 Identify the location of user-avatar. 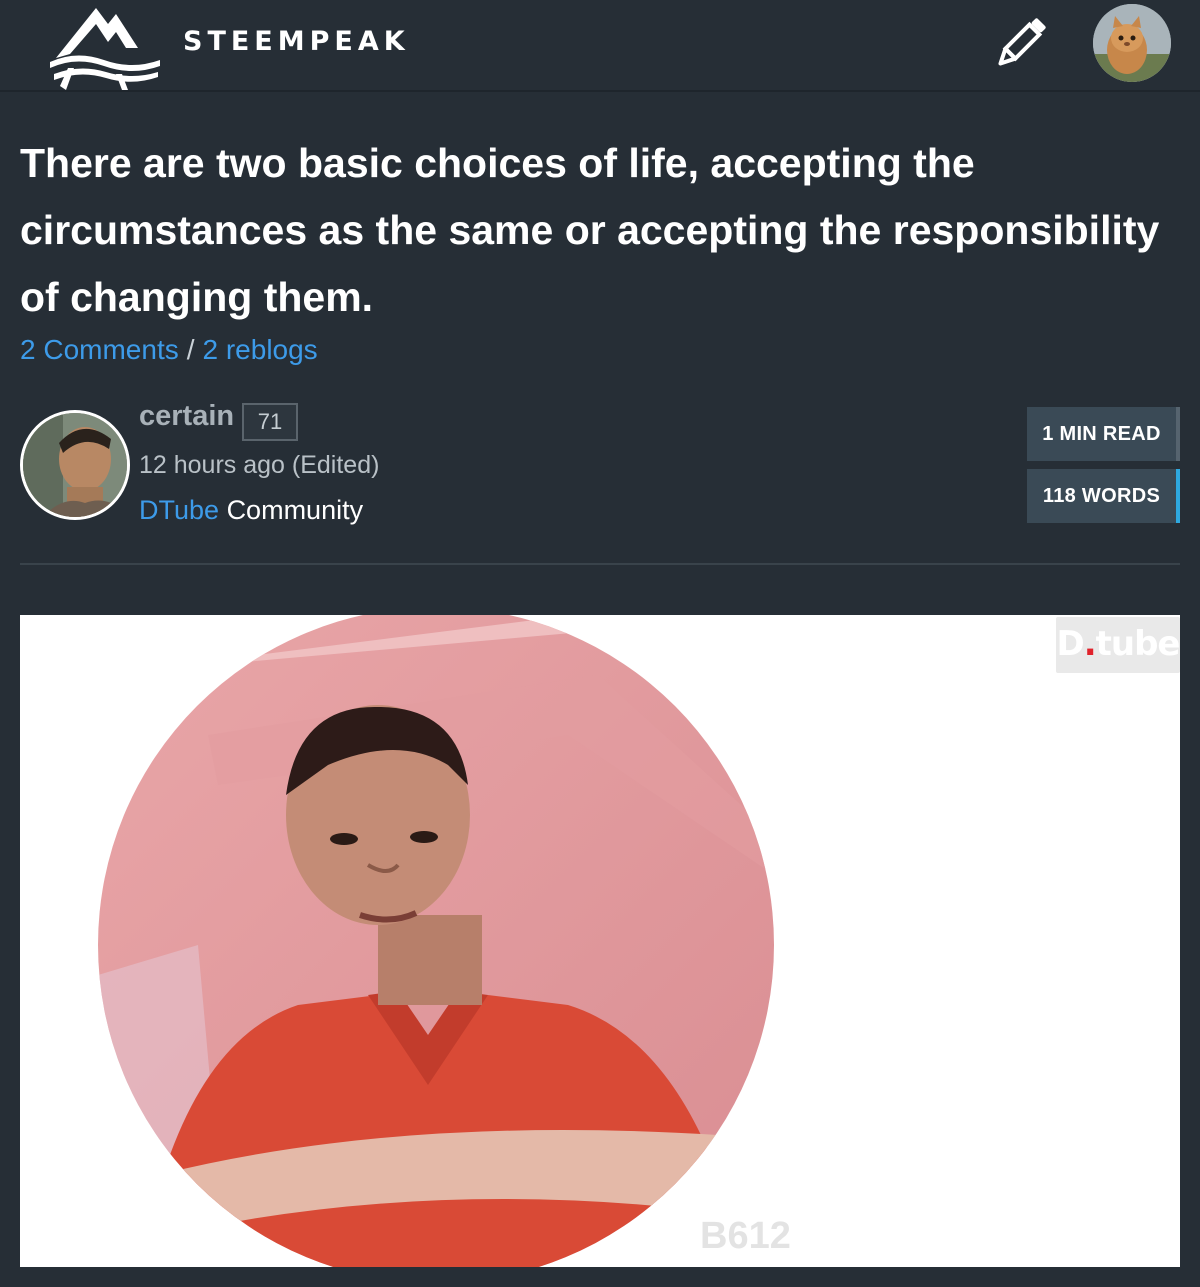
(1132, 43).